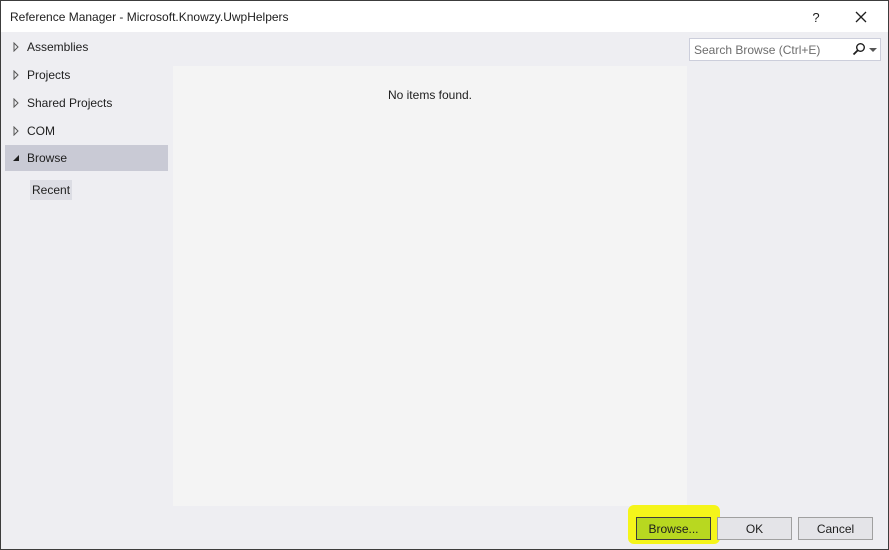 The height and width of the screenshot is (550, 889). I want to click on ok-button: OK, so click(754, 528).